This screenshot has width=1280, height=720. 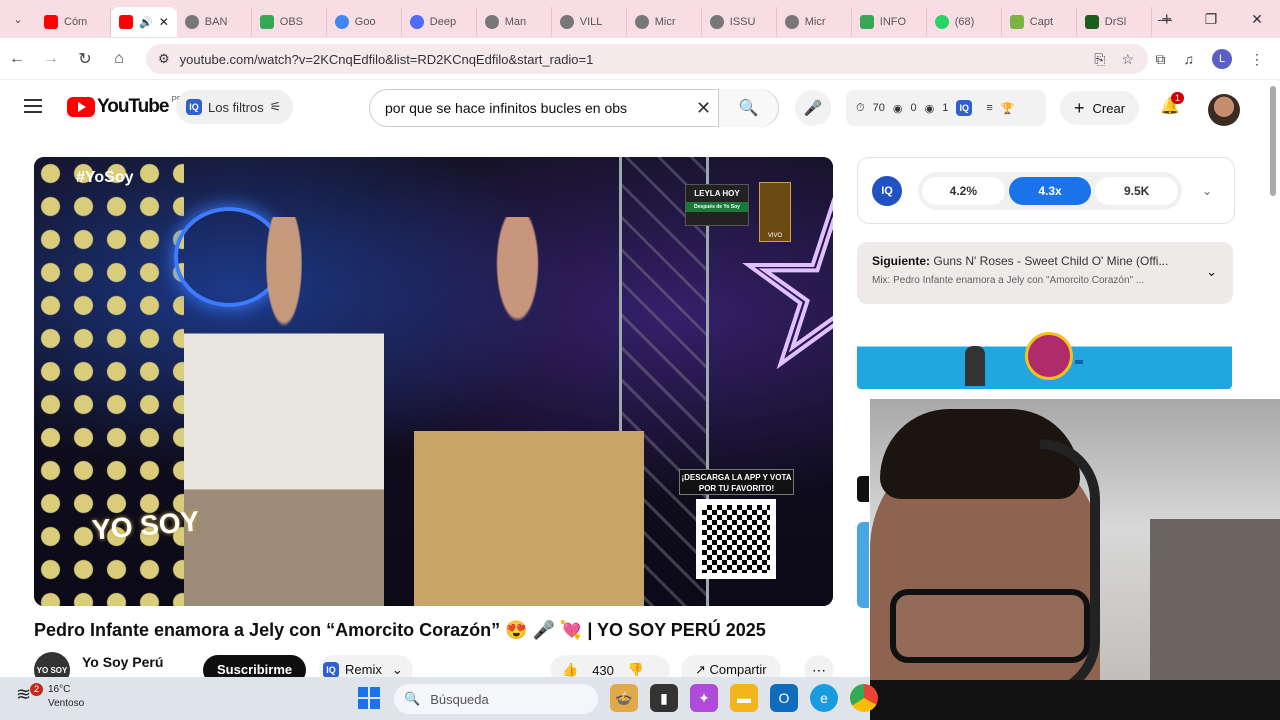 What do you see at coordinates (603, 670) in the screenshot?
I see `like-count: 430` at bounding box center [603, 670].